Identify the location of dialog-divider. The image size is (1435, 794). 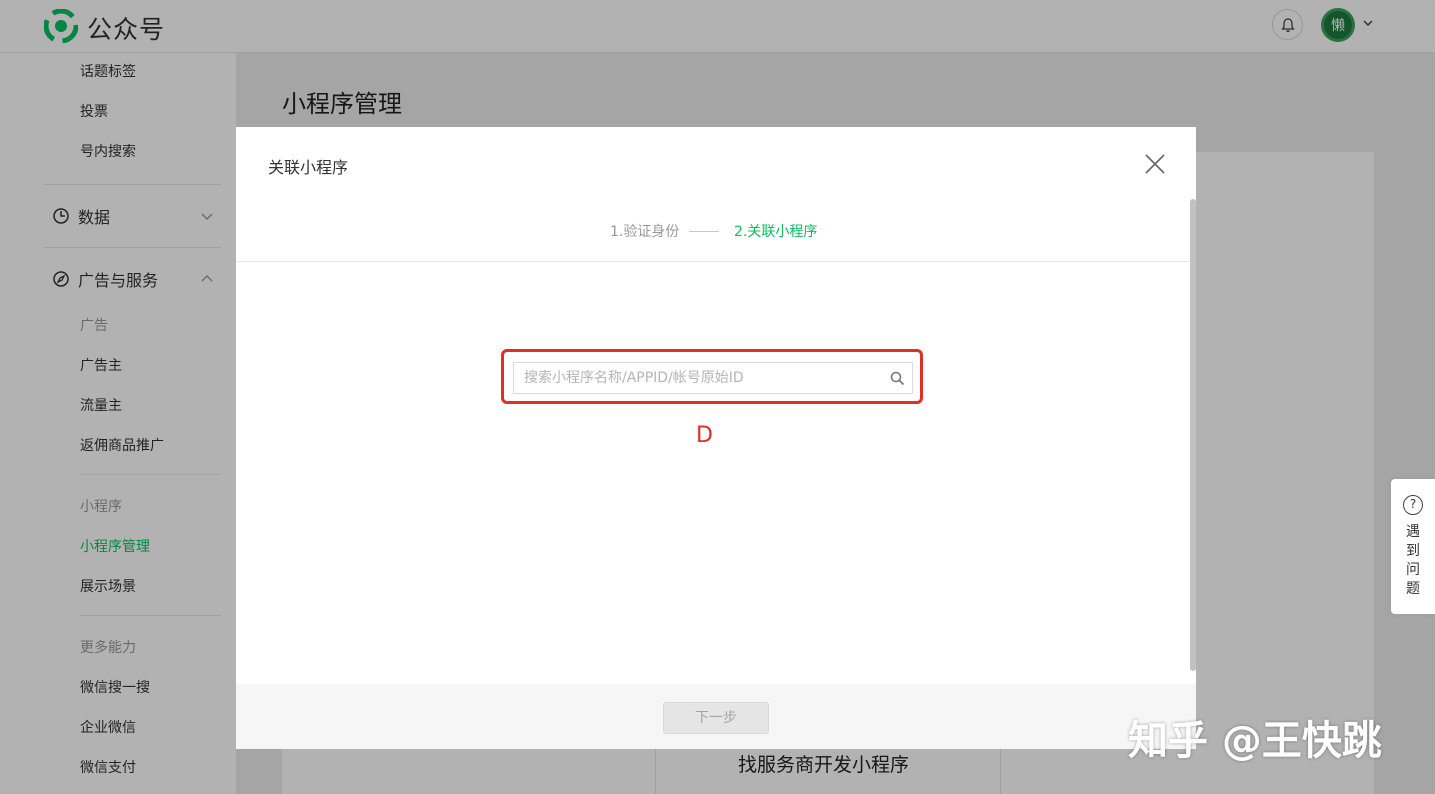
(713, 261).